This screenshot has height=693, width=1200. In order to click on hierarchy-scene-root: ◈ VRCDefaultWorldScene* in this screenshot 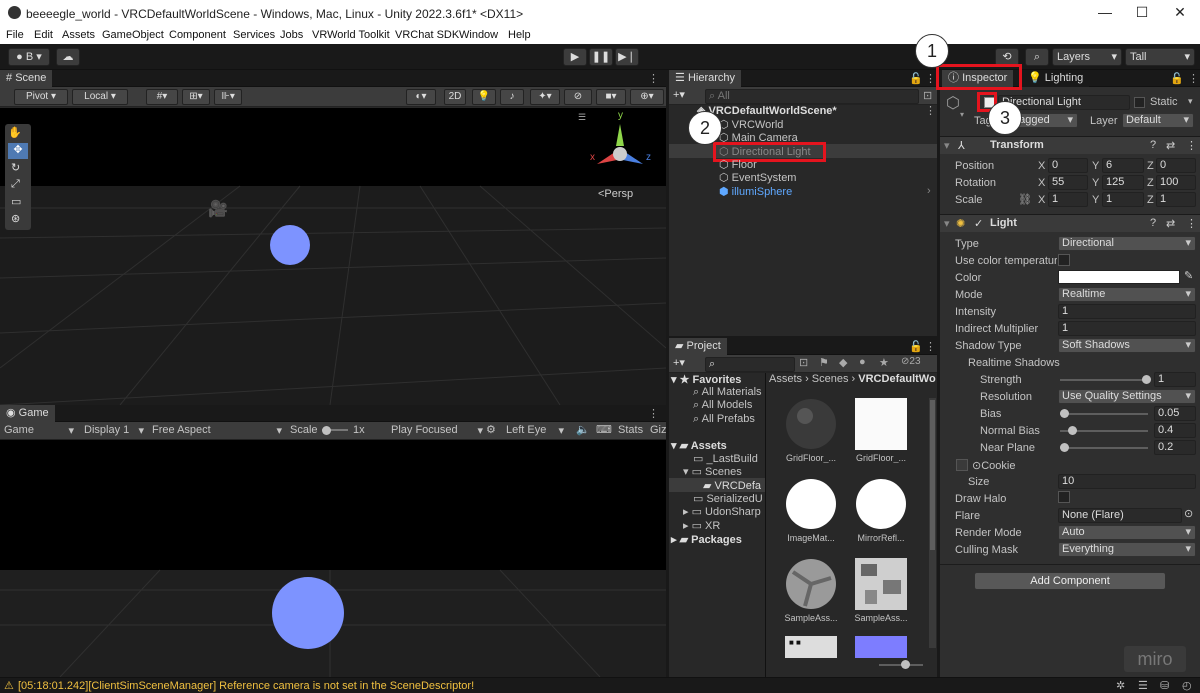, I will do `click(767, 110)`.